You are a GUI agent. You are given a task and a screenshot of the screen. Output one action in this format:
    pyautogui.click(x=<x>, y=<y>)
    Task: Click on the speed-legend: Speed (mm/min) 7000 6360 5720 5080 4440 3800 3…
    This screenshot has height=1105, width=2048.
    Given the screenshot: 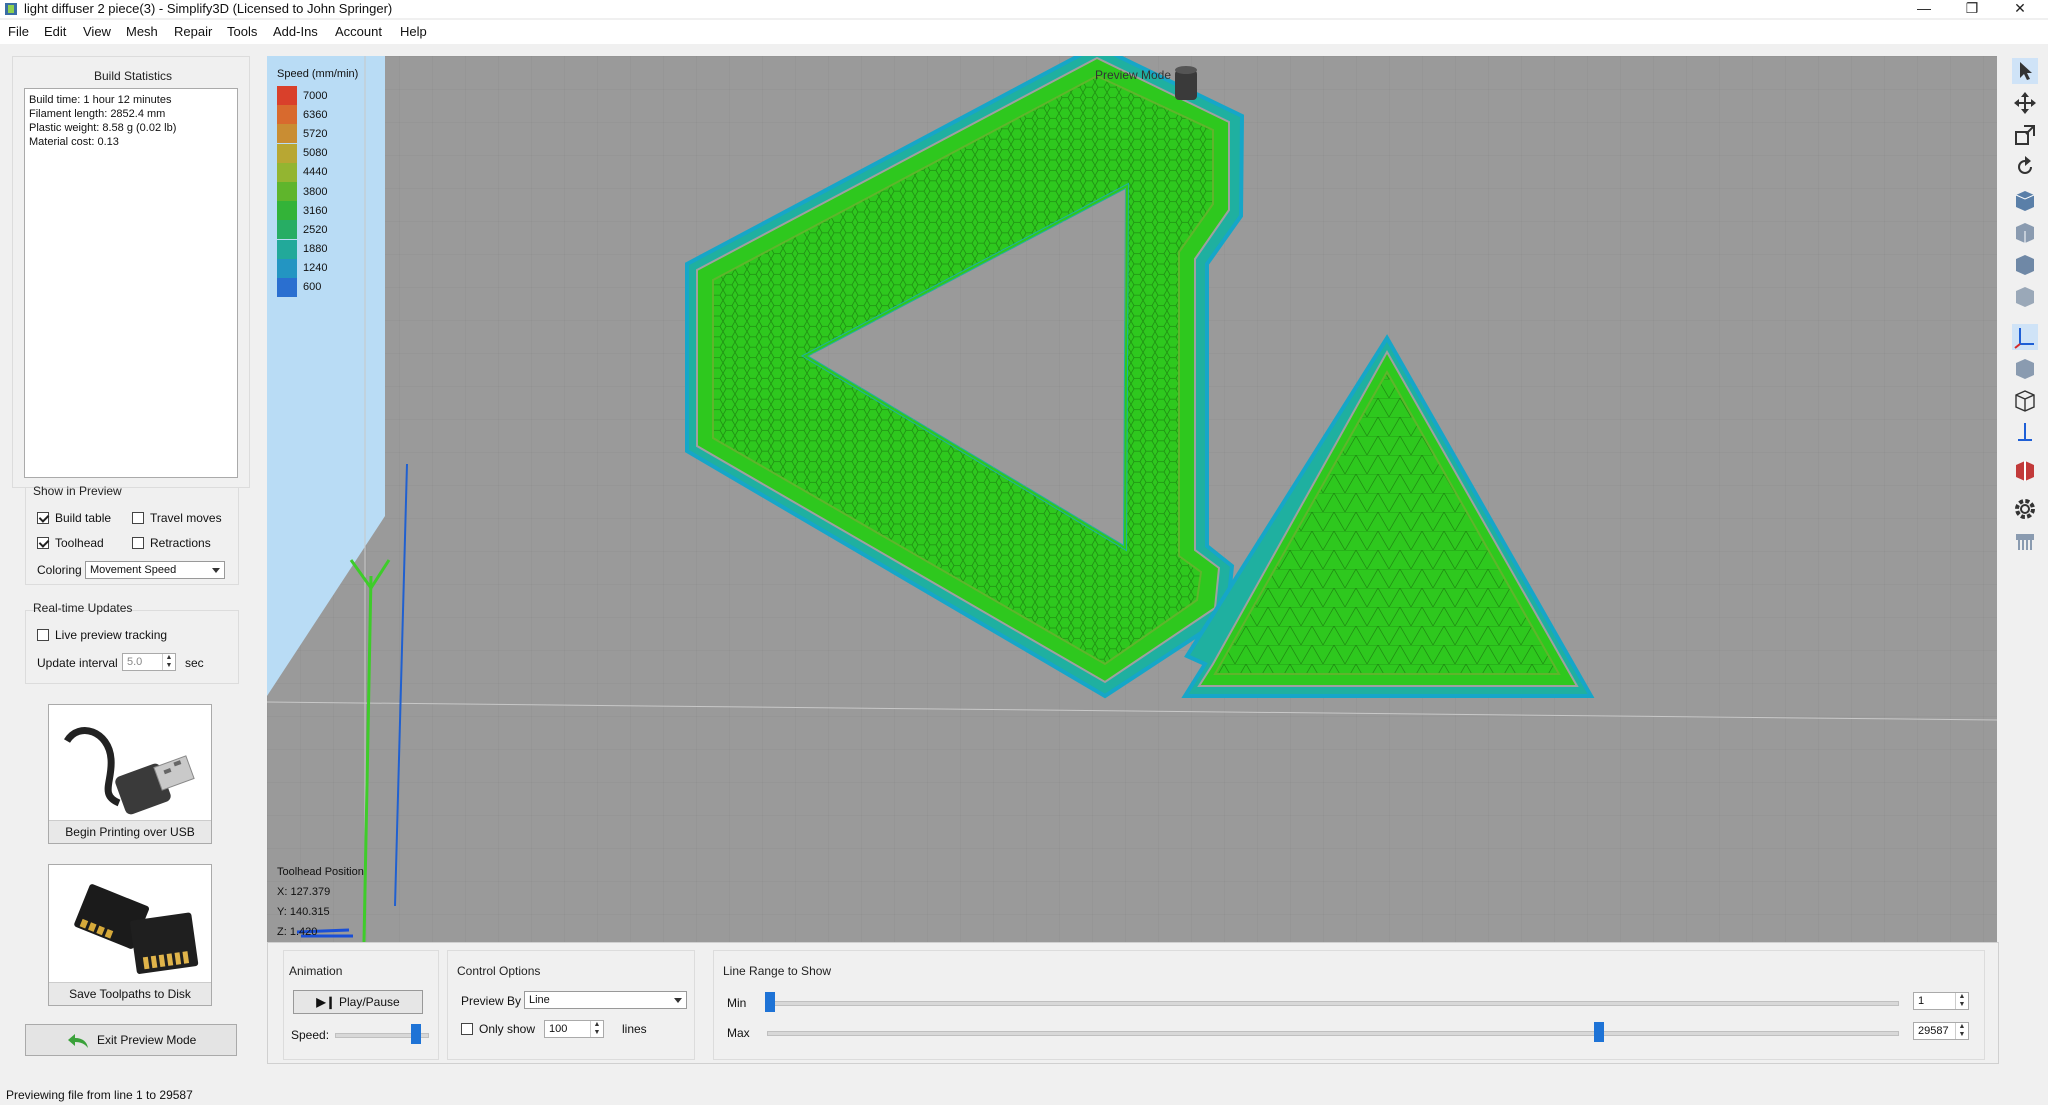 What is the action you would take?
    pyautogui.click(x=317, y=182)
    